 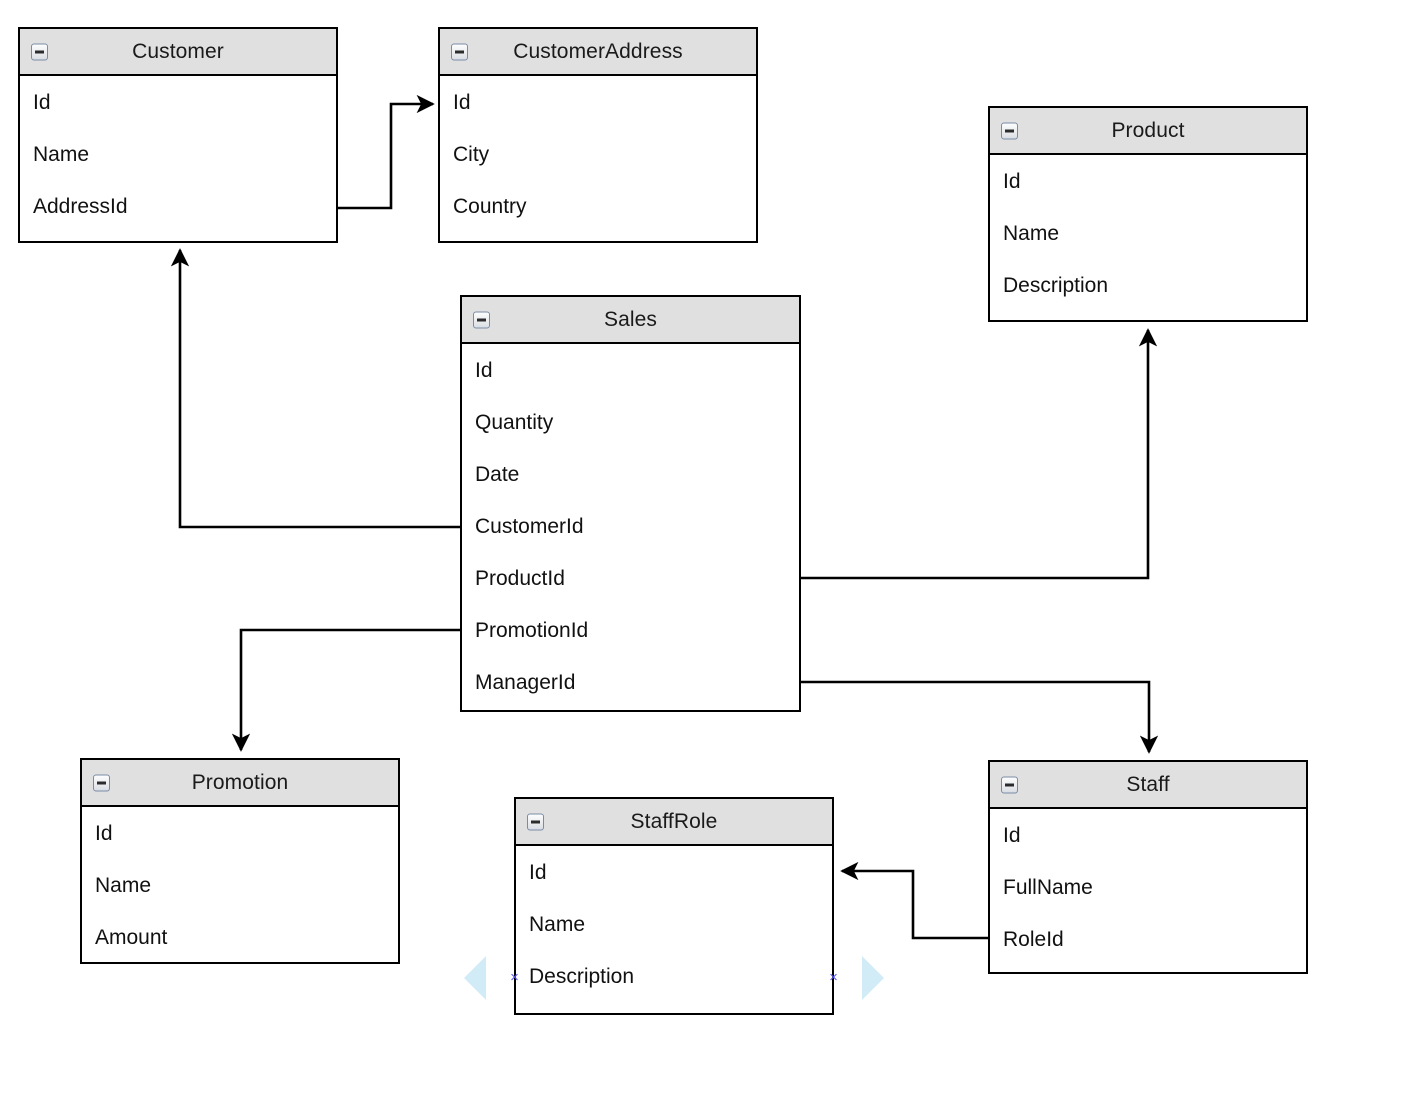 I want to click on relationship-edge-sales-managerid-to-staff, so click(x=980, y=717).